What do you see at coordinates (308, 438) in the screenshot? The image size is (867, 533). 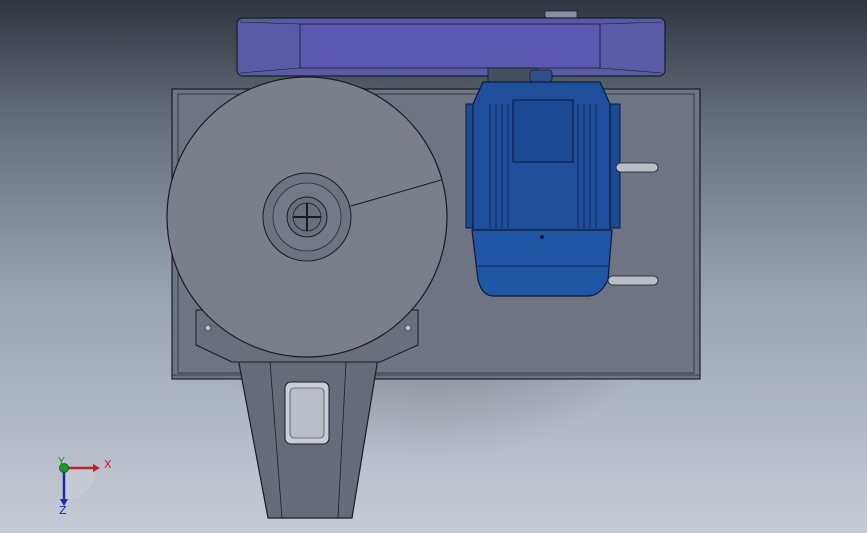 I see `tool-rest-bracket` at bounding box center [308, 438].